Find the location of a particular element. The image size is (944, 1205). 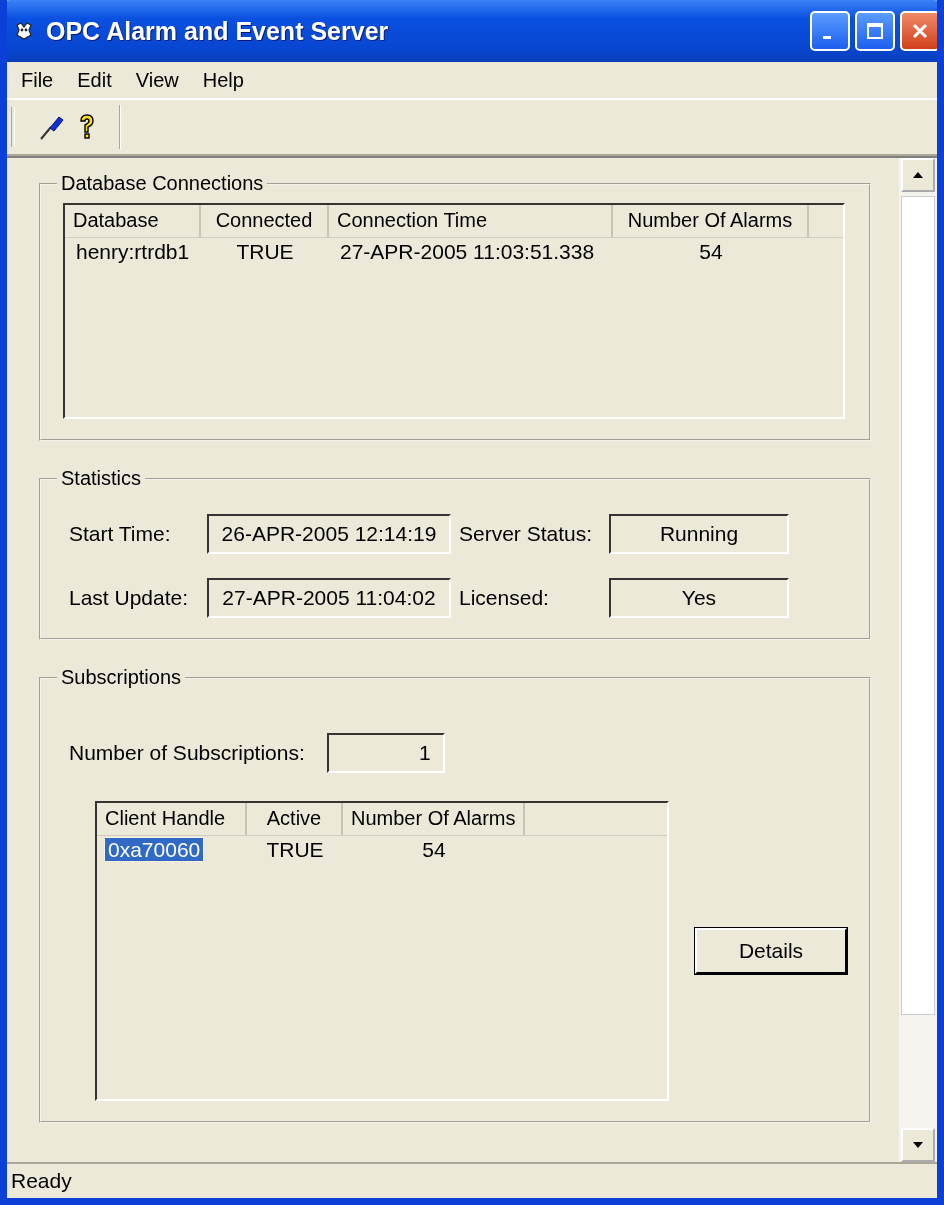

menu-item: File is located at coordinates (37, 80).